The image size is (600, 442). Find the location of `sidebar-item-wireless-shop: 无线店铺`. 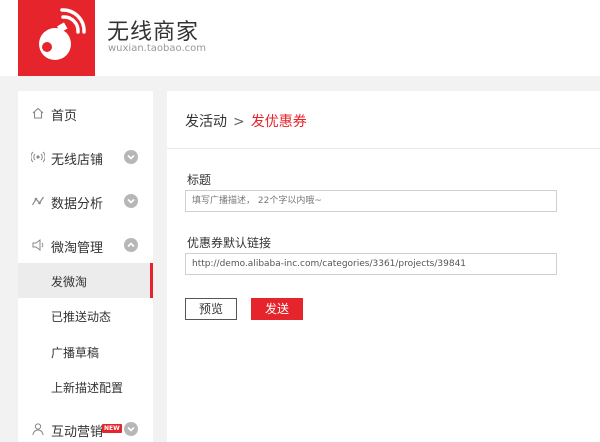

sidebar-item-wireless-shop: 无线店铺 is located at coordinates (85, 157).